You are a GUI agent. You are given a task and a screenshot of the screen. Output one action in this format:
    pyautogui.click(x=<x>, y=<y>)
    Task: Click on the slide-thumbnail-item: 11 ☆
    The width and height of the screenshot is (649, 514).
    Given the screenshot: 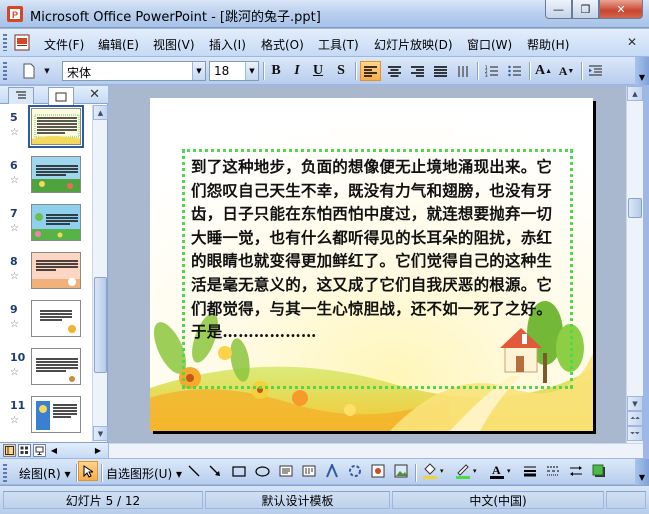 What is the action you would take?
    pyautogui.click(x=46, y=417)
    